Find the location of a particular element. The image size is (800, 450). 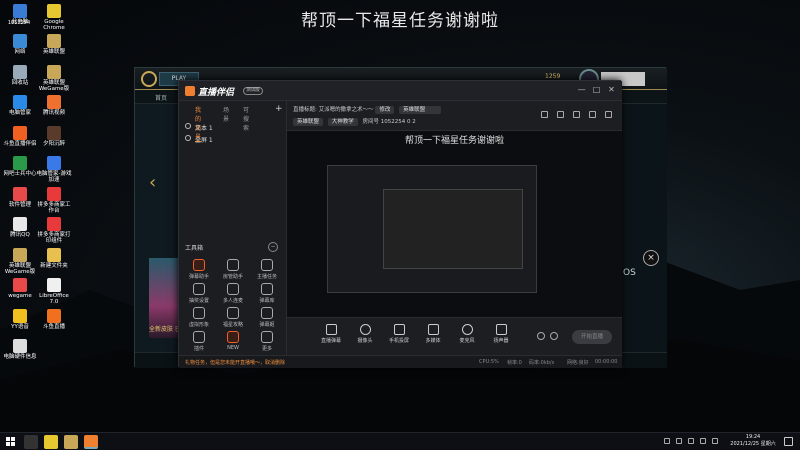

layout-icon is located at coordinates (545, 114).